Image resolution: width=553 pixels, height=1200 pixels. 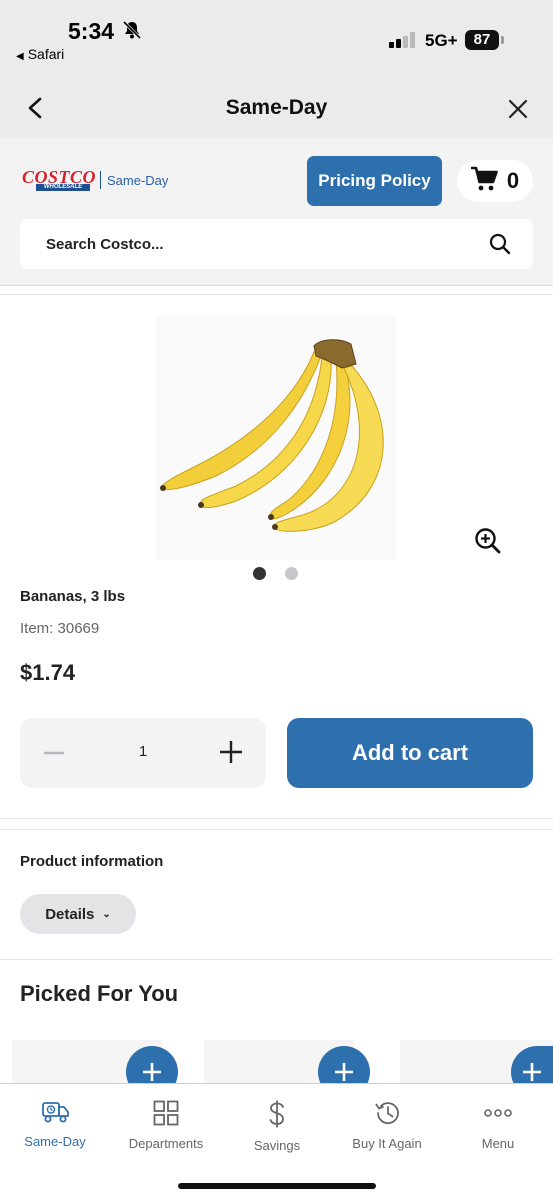 I want to click on cart-button: 0, so click(x=495, y=181).